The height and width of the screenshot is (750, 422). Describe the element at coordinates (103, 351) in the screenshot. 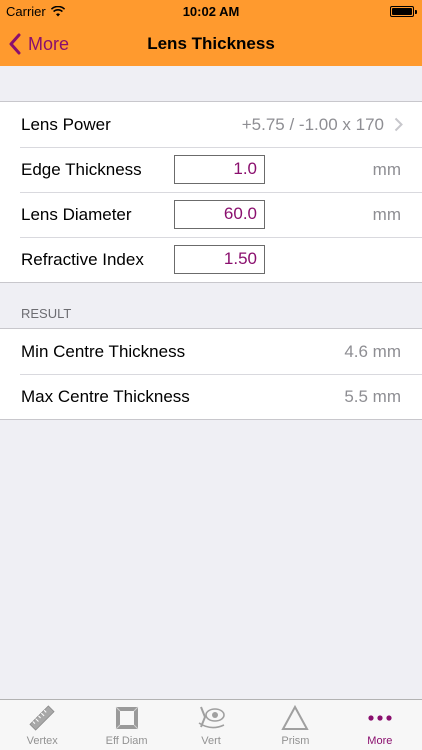

I see `min-centre-thickness-label: Min Centre Thickness` at that location.